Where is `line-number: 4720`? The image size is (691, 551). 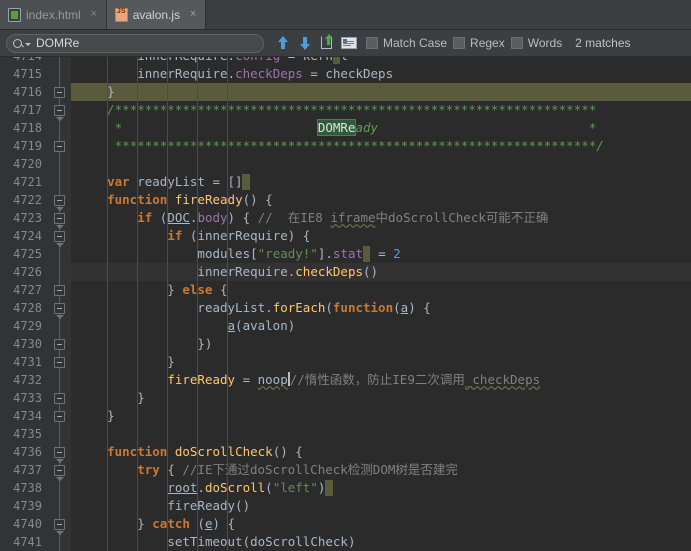
line-number: 4720 is located at coordinates (27, 164).